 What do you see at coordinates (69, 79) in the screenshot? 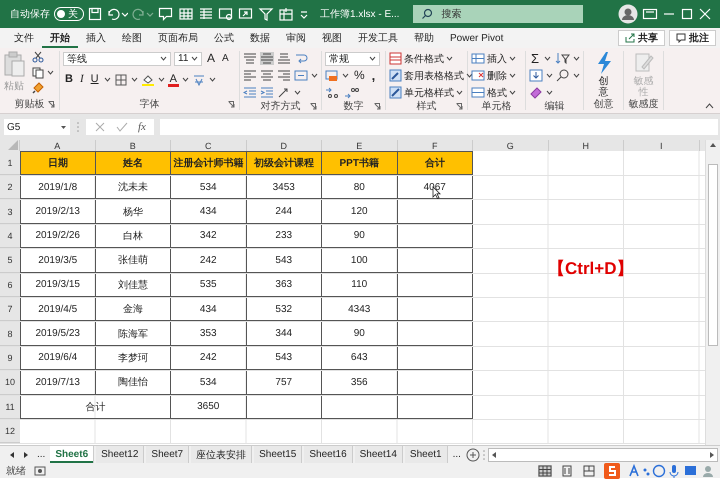
I see `bold-button: B` at bounding box center [69, 79].